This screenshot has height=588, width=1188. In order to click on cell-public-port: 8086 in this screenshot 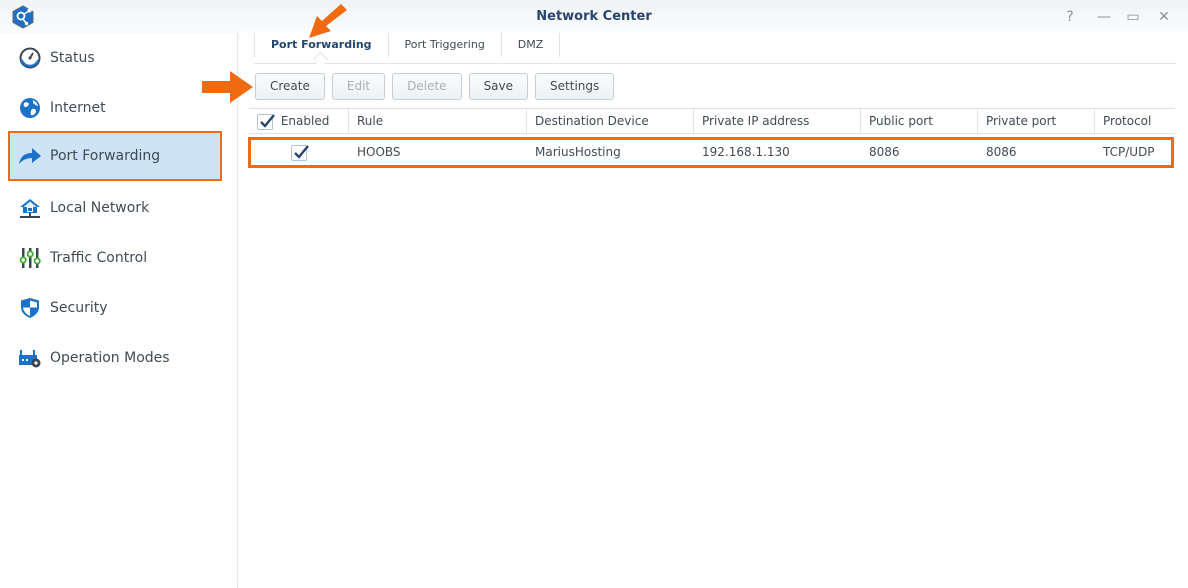, I will do `click(884, 152)`.